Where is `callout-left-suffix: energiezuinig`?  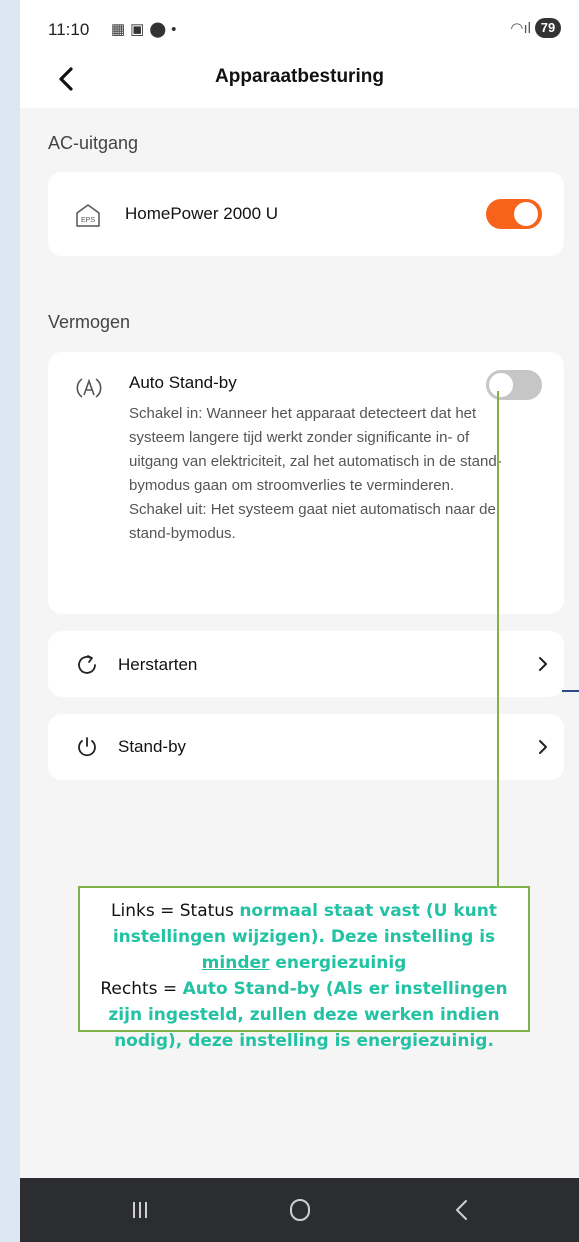 callout-left-suffix: energiezuinig is located at coordinates (338, 963).